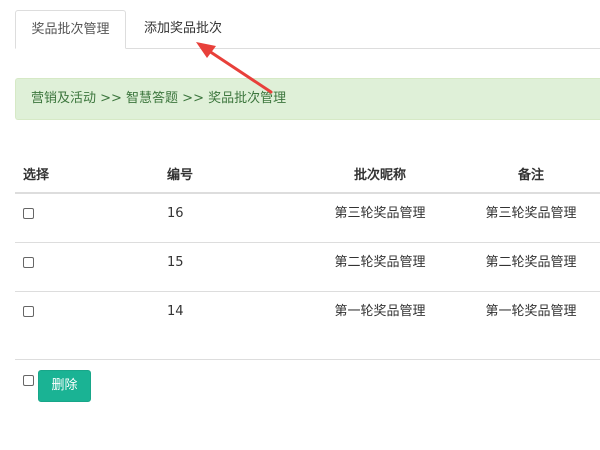 This screenshot has width=600, height=450. Describe the element at coordinates (28, 380) in the screenshot. I see `select-all-checkbox` at that location.